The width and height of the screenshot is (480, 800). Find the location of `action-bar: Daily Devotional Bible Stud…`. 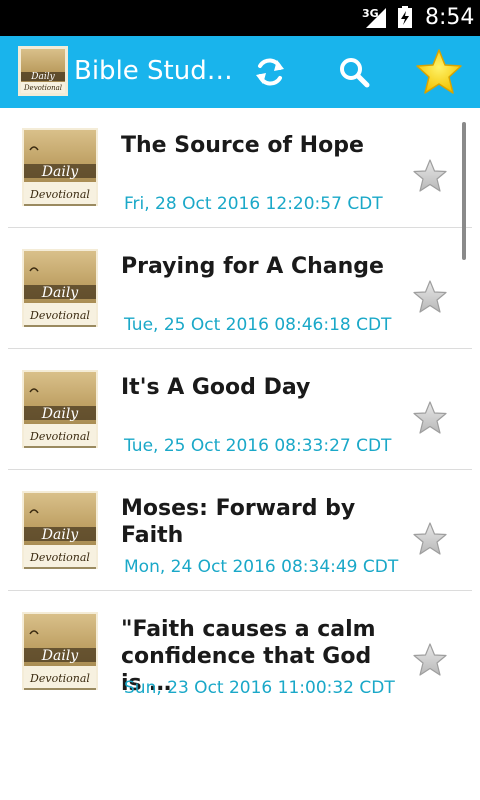

action-bar: Daily Devotional Bible Stud… is located at coordinates (240, 72).